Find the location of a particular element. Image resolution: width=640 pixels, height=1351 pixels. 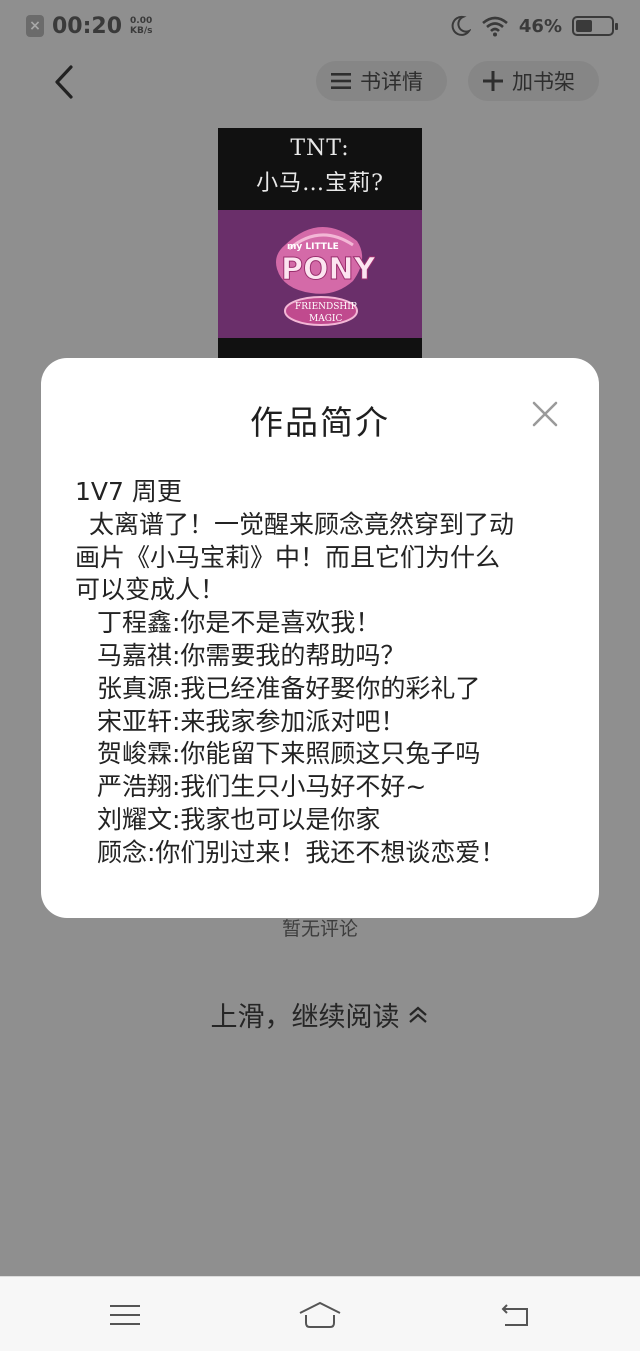

close-button is located at coordinates (545, 414).